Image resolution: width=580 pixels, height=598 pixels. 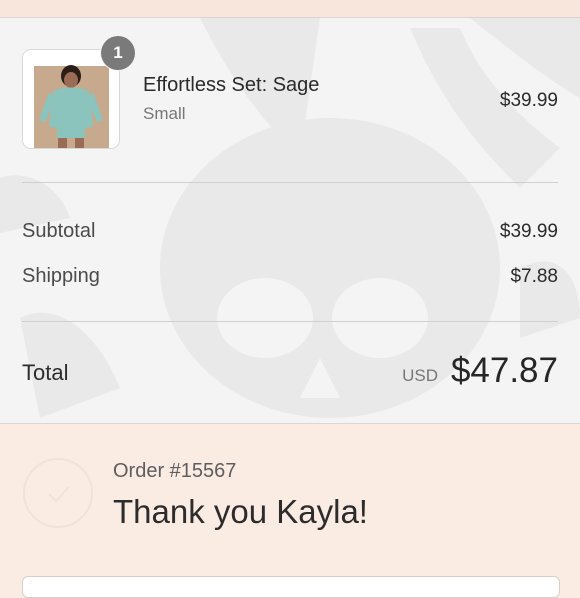 I want to click on order-number: Order #15567, so click(x=175, y=471).